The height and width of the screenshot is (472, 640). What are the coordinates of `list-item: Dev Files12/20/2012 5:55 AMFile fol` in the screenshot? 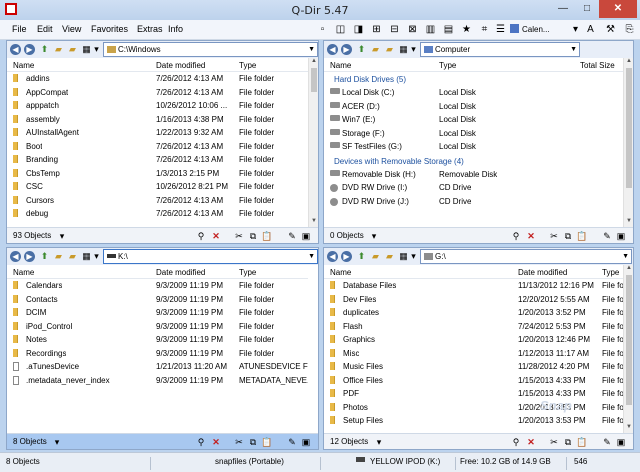 It's located at (473, 300).